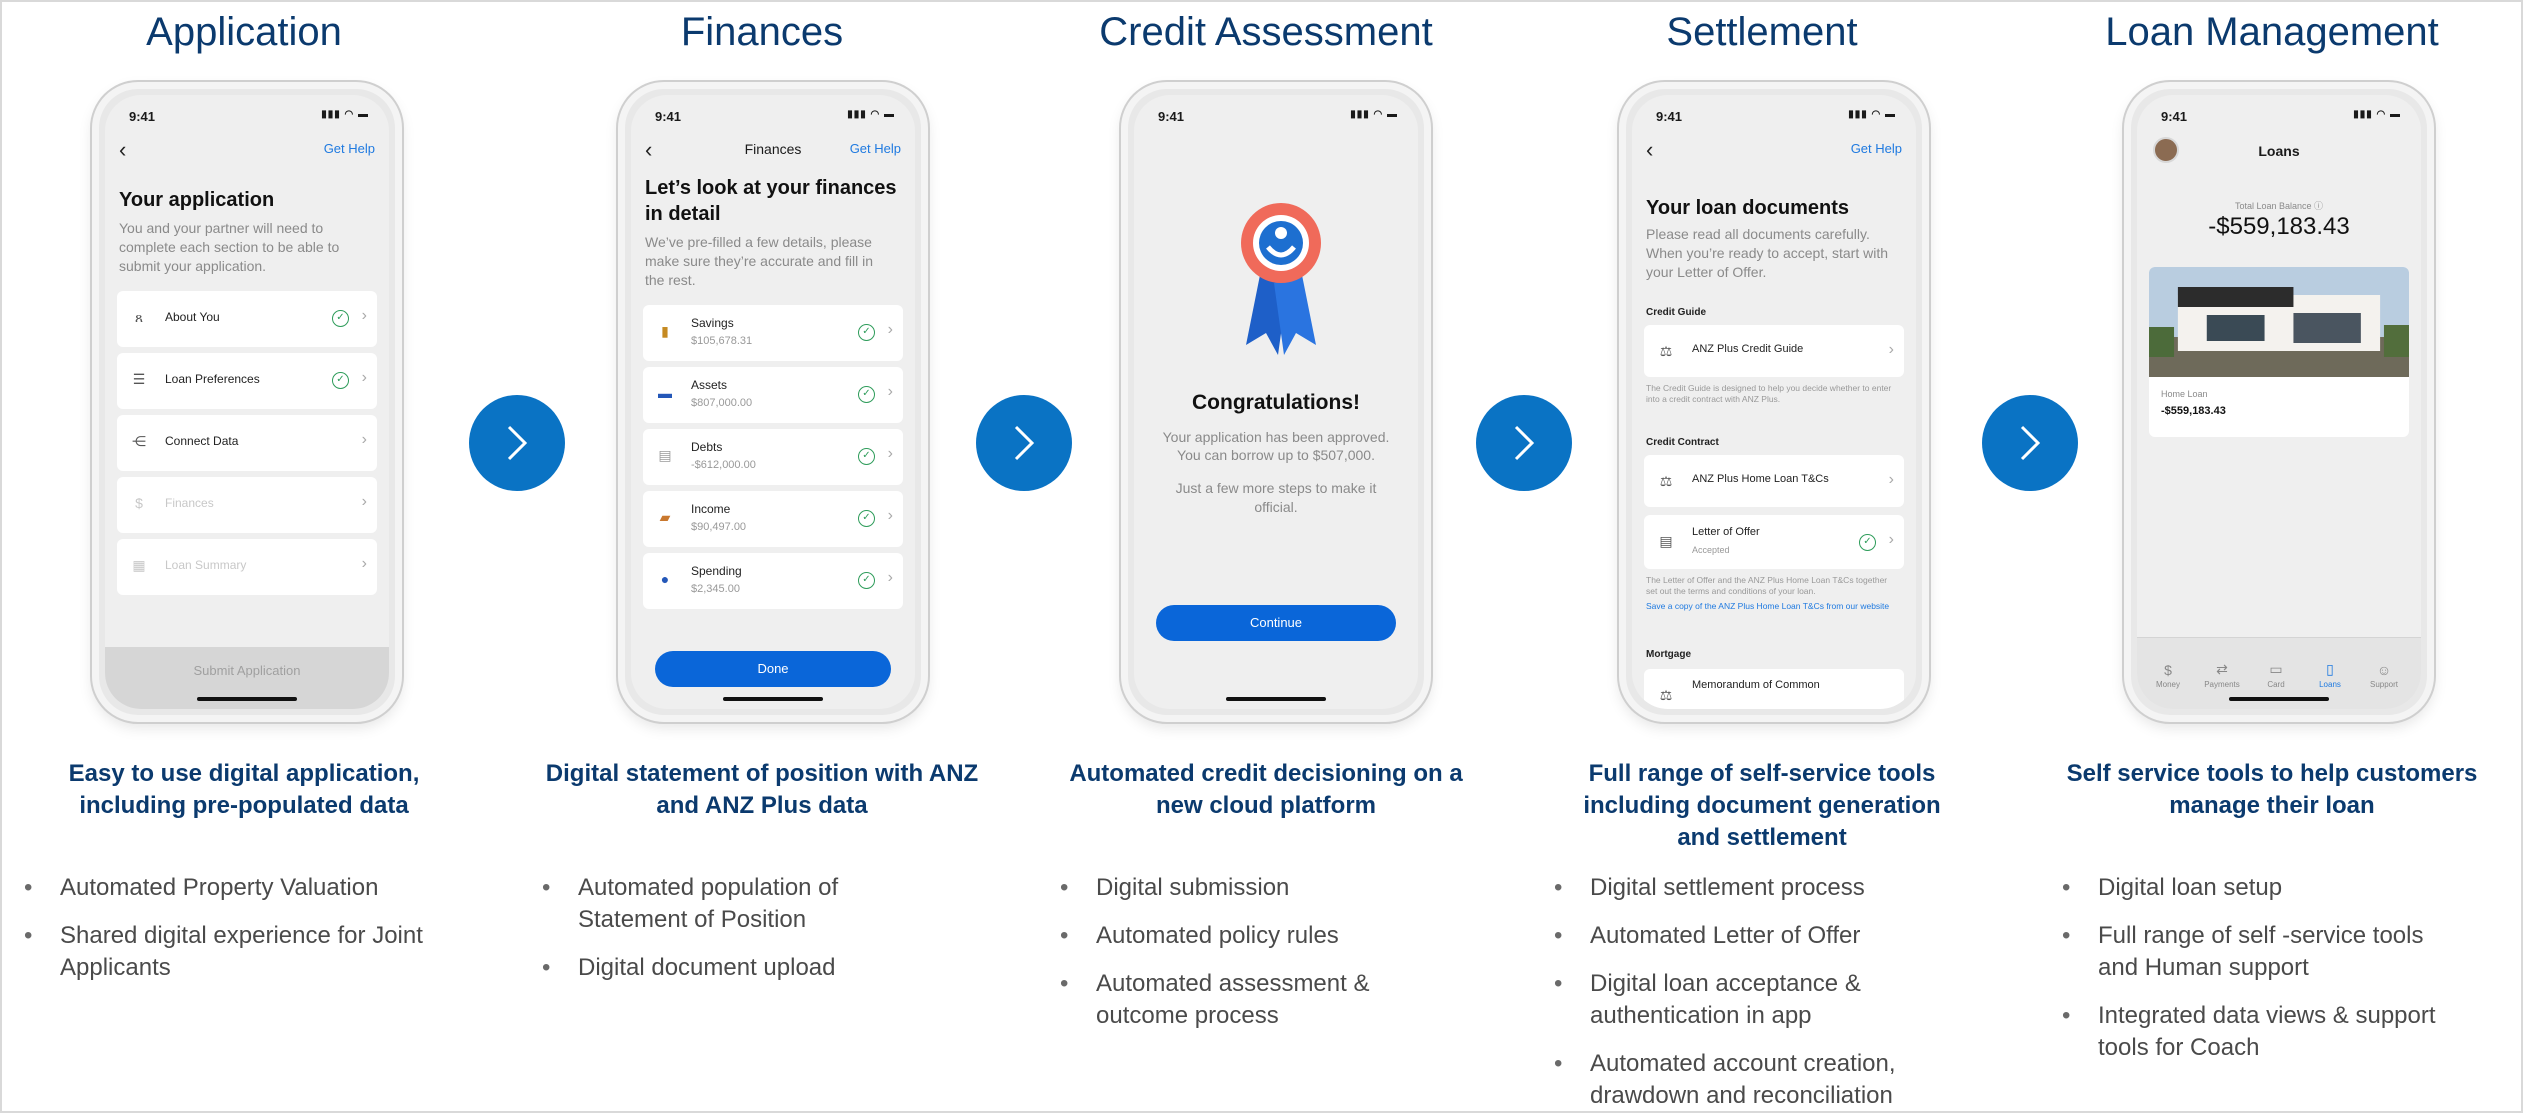  Describe the element at coordinates (712, 323) in the screenshot. I see `row-label: Savings` at that location.